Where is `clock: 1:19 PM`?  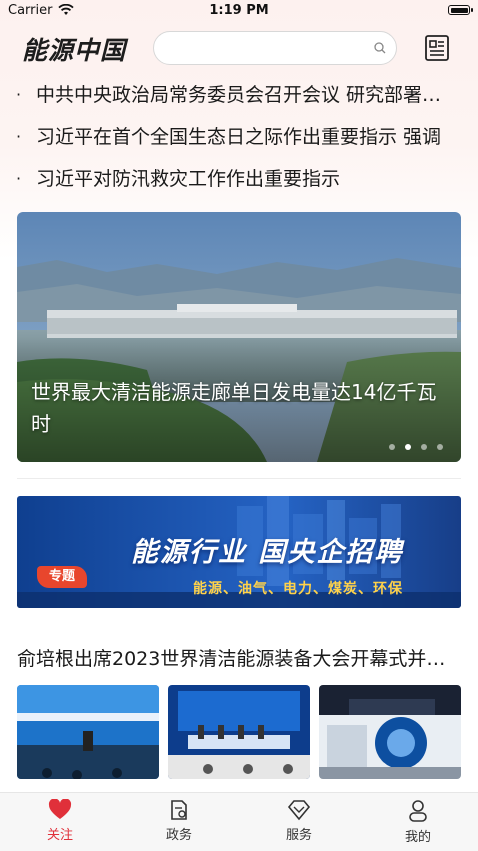
clock: 1:19 PM is located at coordinates (239, 10).